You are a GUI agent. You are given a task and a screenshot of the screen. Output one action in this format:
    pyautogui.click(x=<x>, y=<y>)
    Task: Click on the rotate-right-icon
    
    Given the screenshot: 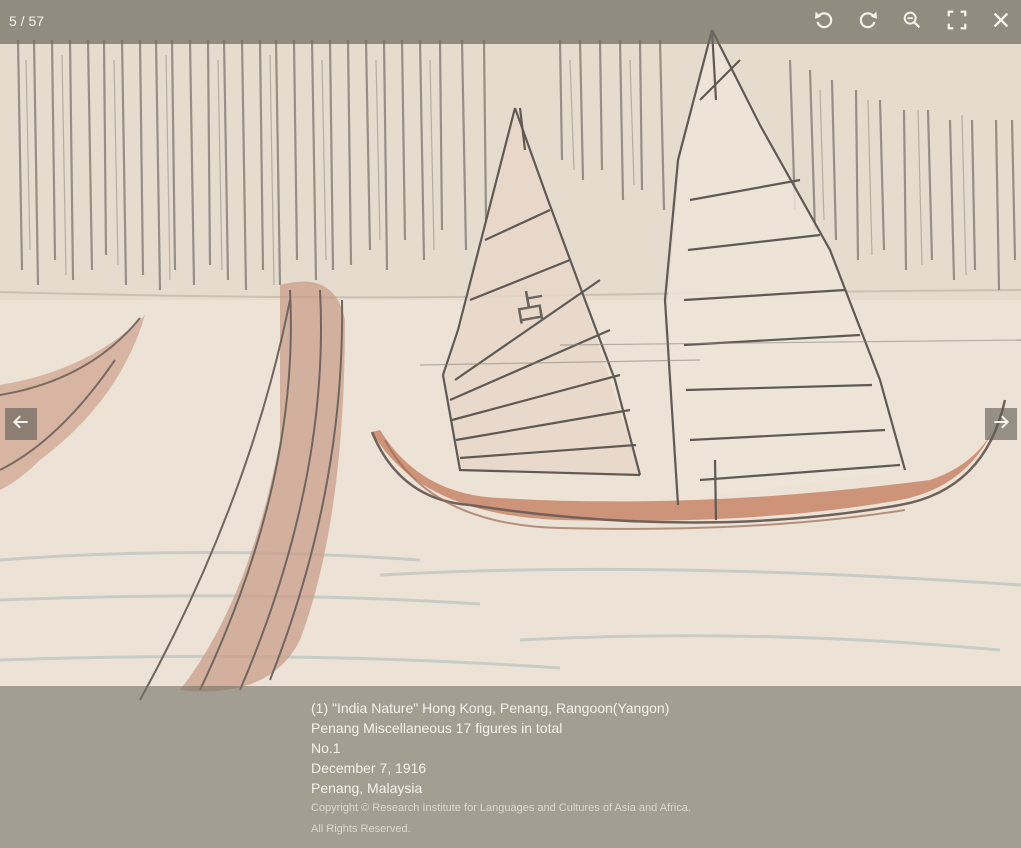 What is the action you would take?
    pyautogui.click(x=868, y=22)
    